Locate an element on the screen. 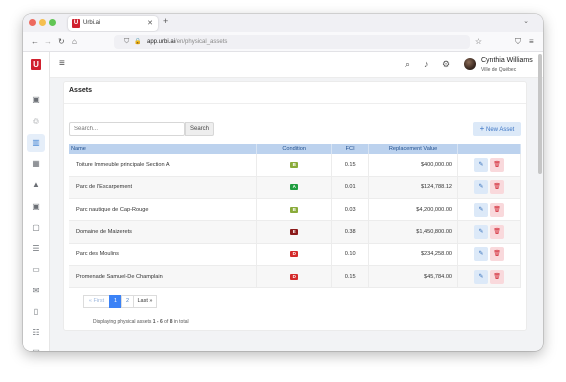 The width and height of the screenshot is (566, 382). plus-icon: + is located at coordinates (482, 128).